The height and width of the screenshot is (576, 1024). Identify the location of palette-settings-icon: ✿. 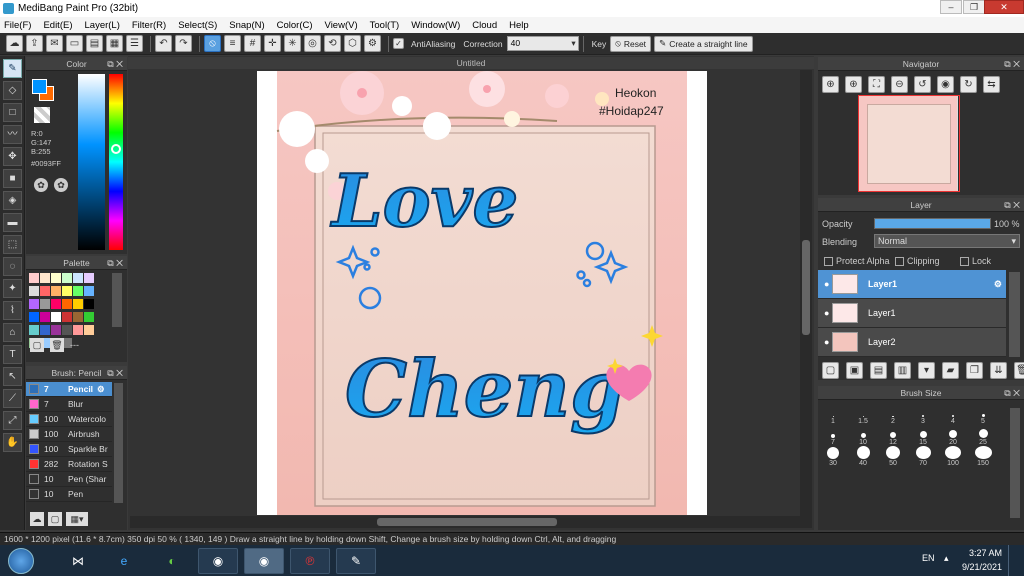
(61, 185).